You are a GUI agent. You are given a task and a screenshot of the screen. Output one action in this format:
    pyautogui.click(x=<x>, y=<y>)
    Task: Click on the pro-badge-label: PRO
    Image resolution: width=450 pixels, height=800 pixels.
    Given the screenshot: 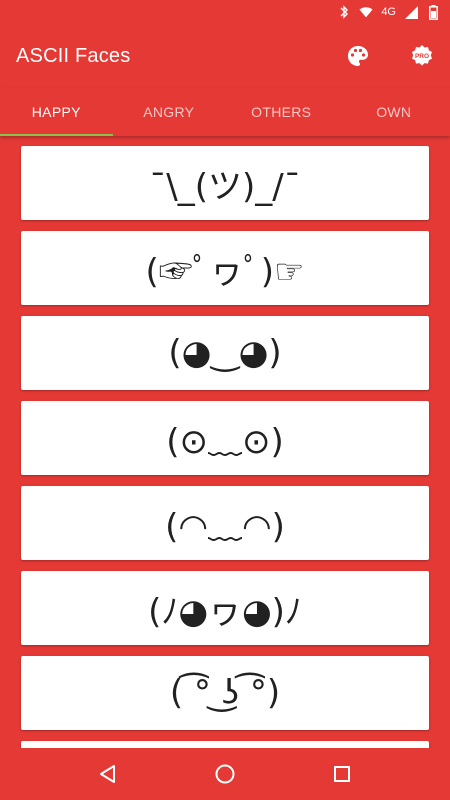 What is the action you would take?
    pyautogui.click(x=422, y=56)
    